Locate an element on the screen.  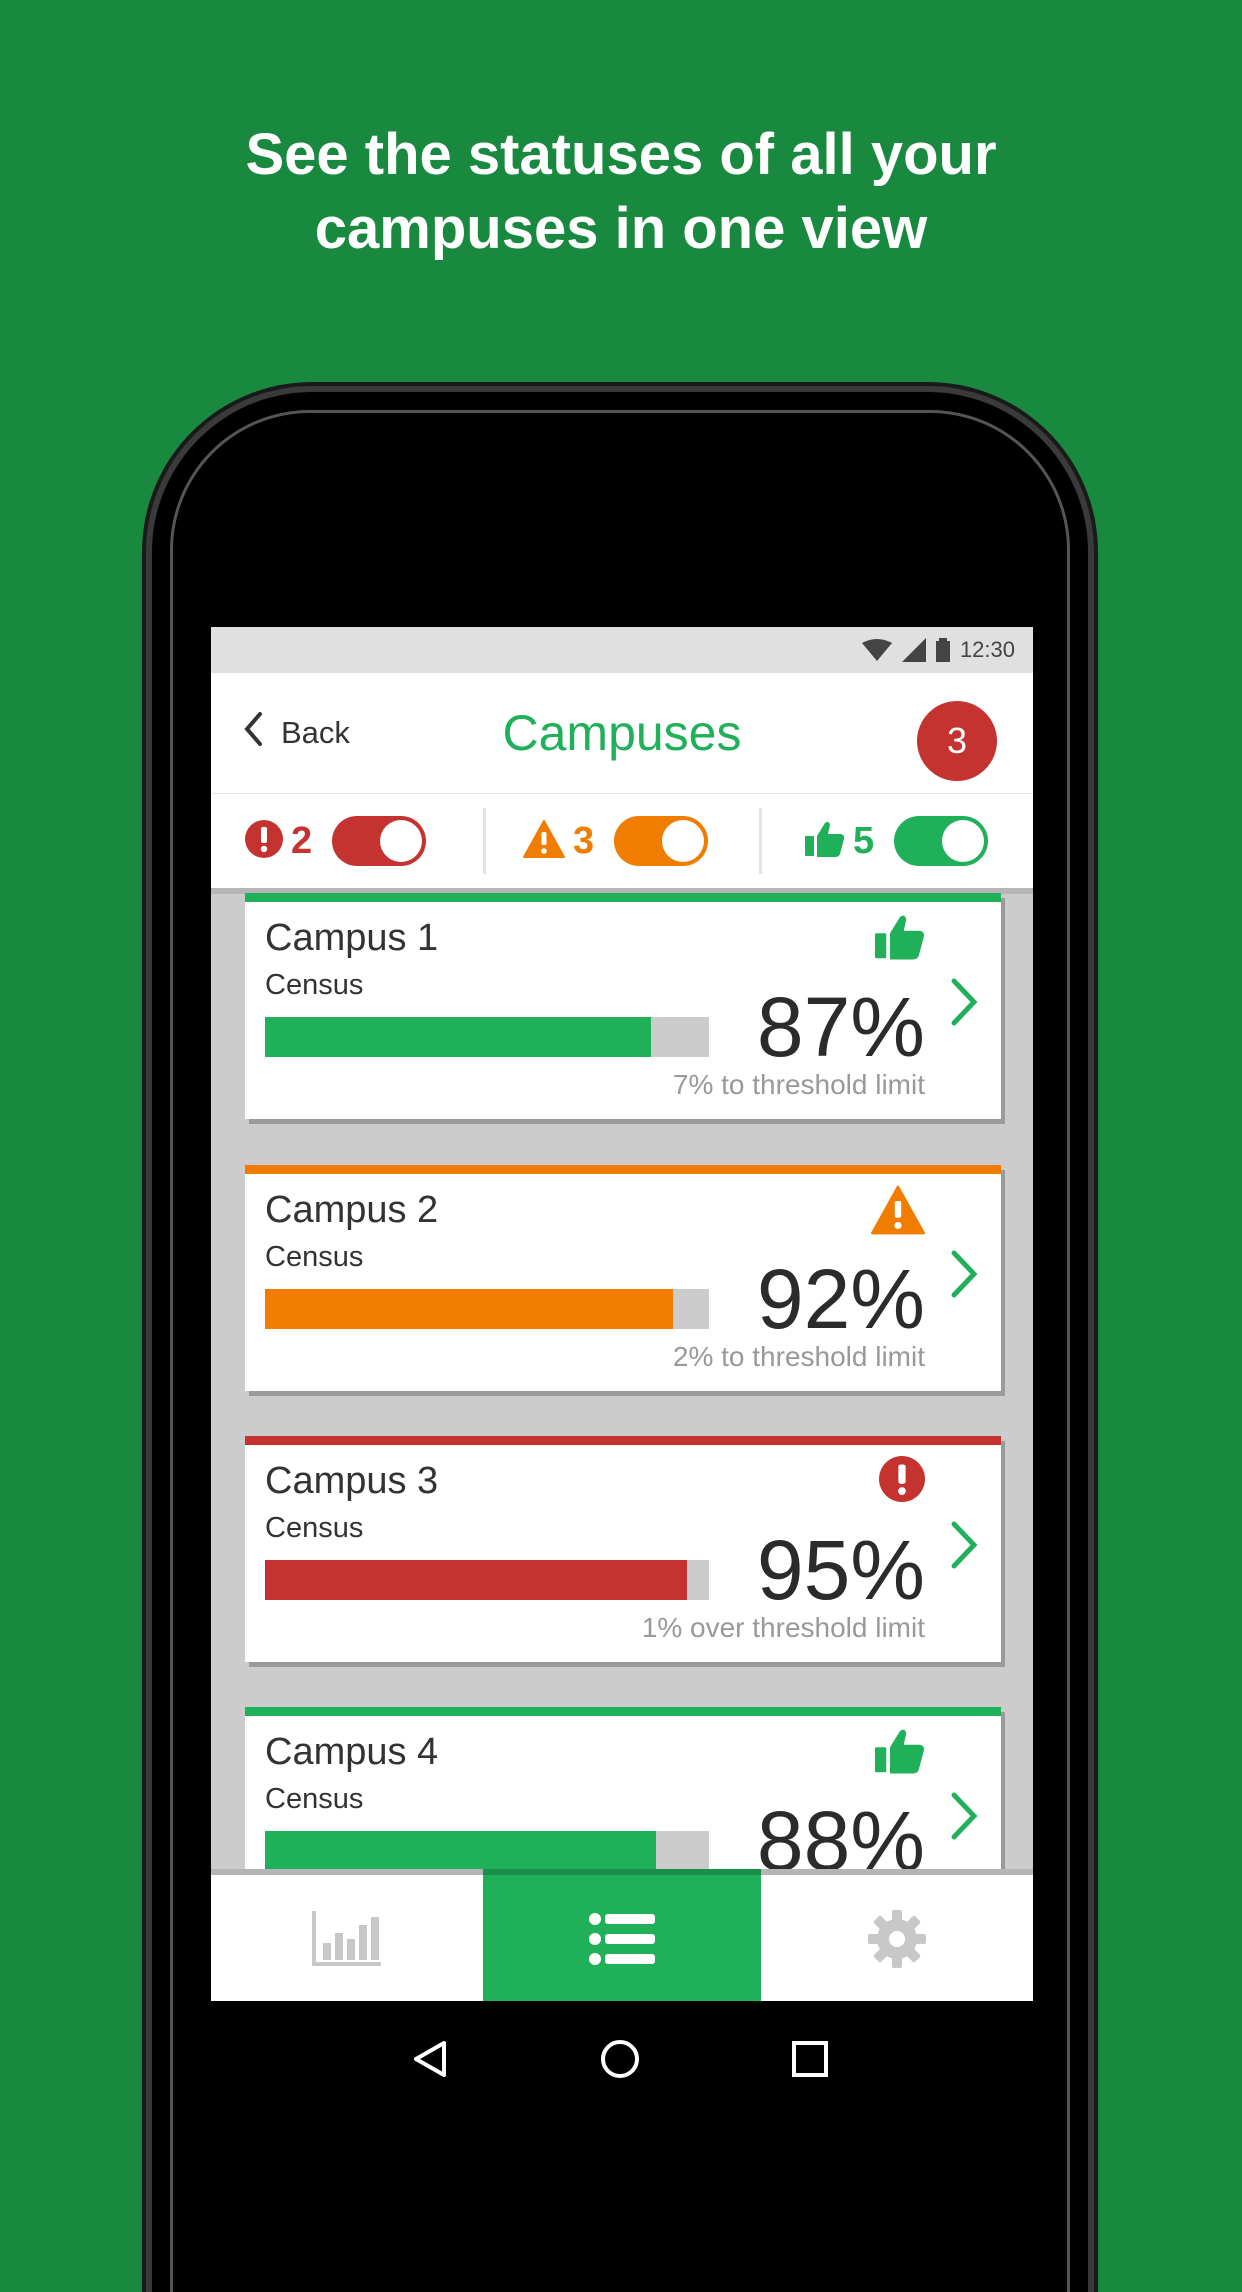
status-filter-bar: 2 3 5 is located at coordinates (622, 843).